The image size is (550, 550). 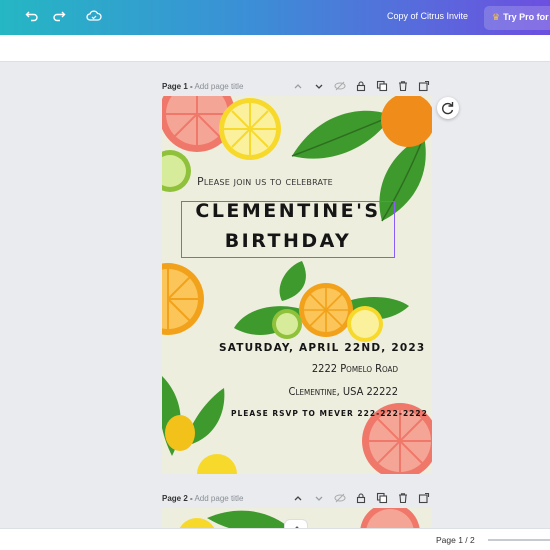 What do you see at coordinates (177, 86) in the screenshot?
I see `page-number: Page 1 -` at bounding box center [177, 86].